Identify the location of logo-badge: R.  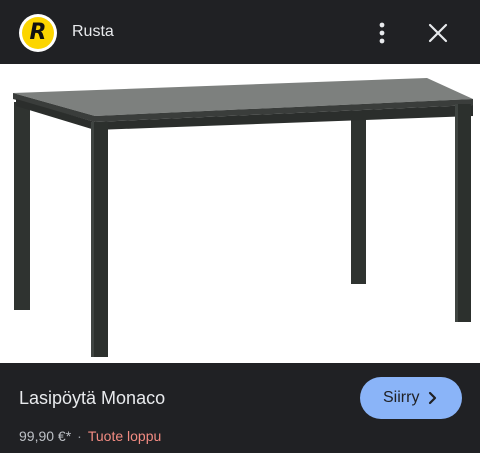
(38, 33).